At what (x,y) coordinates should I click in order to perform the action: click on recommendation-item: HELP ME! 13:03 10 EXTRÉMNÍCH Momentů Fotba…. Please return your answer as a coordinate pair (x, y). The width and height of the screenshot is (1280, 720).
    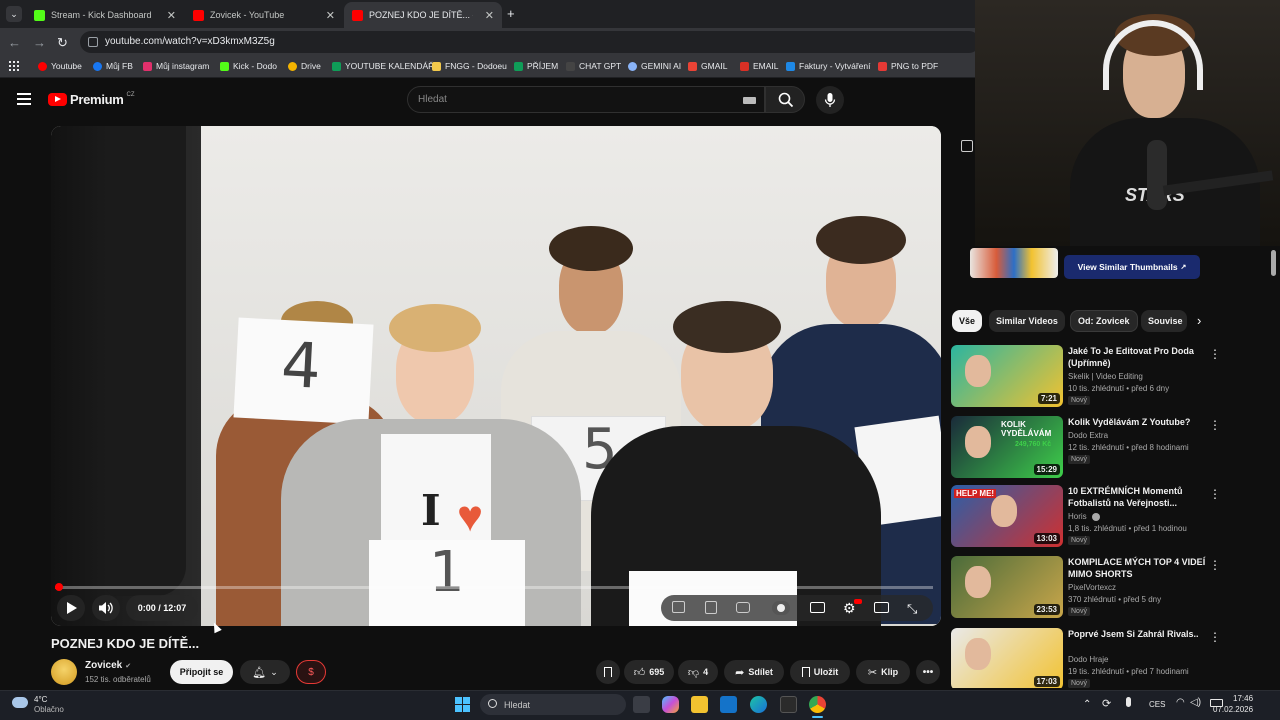
    Looking at the image, I should click on (1111, 517).